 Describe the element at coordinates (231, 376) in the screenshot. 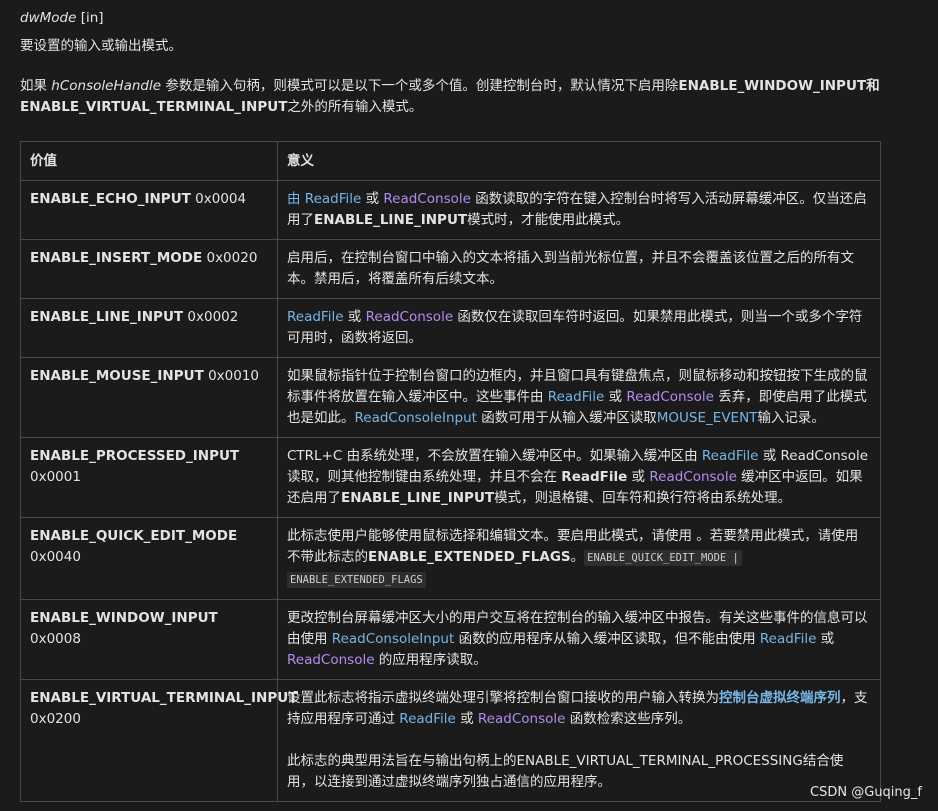

I see `mode-value: 0x0010` at that location.